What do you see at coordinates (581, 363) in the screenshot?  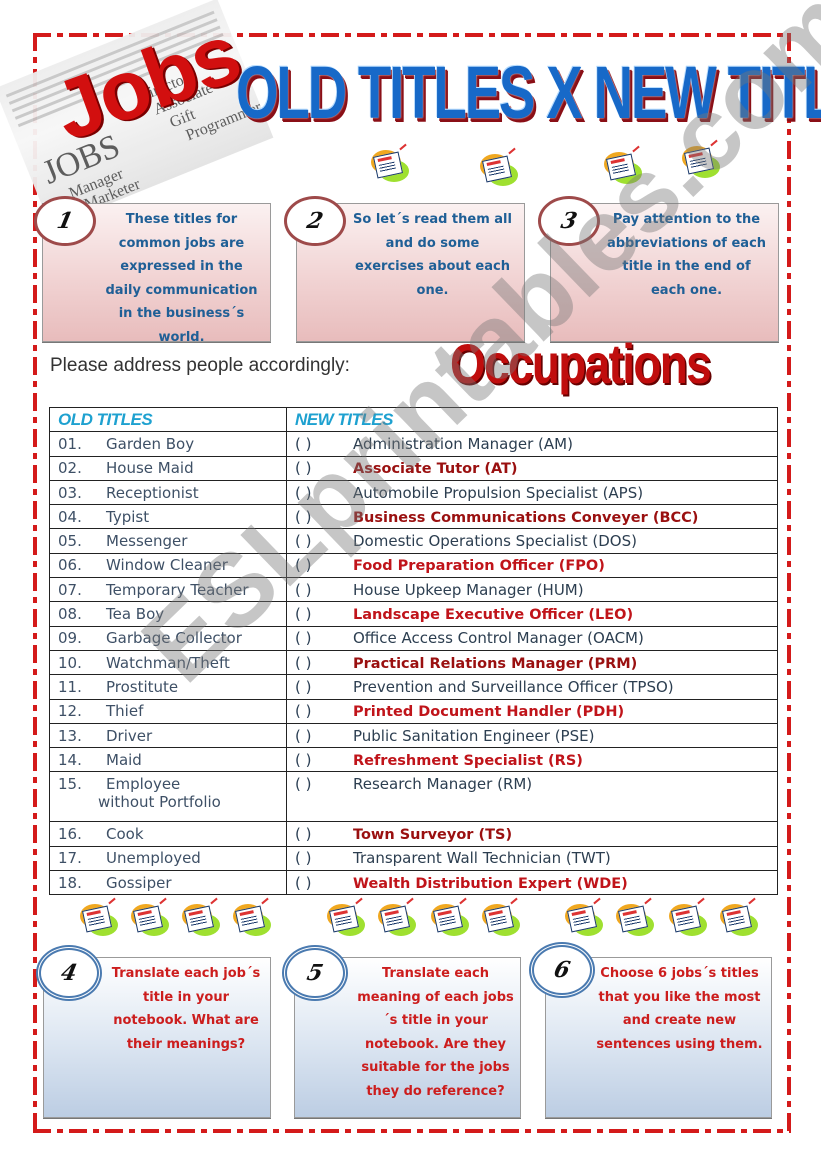 I see `occupations-heading: Occupations` at bounding box center [581, 363].